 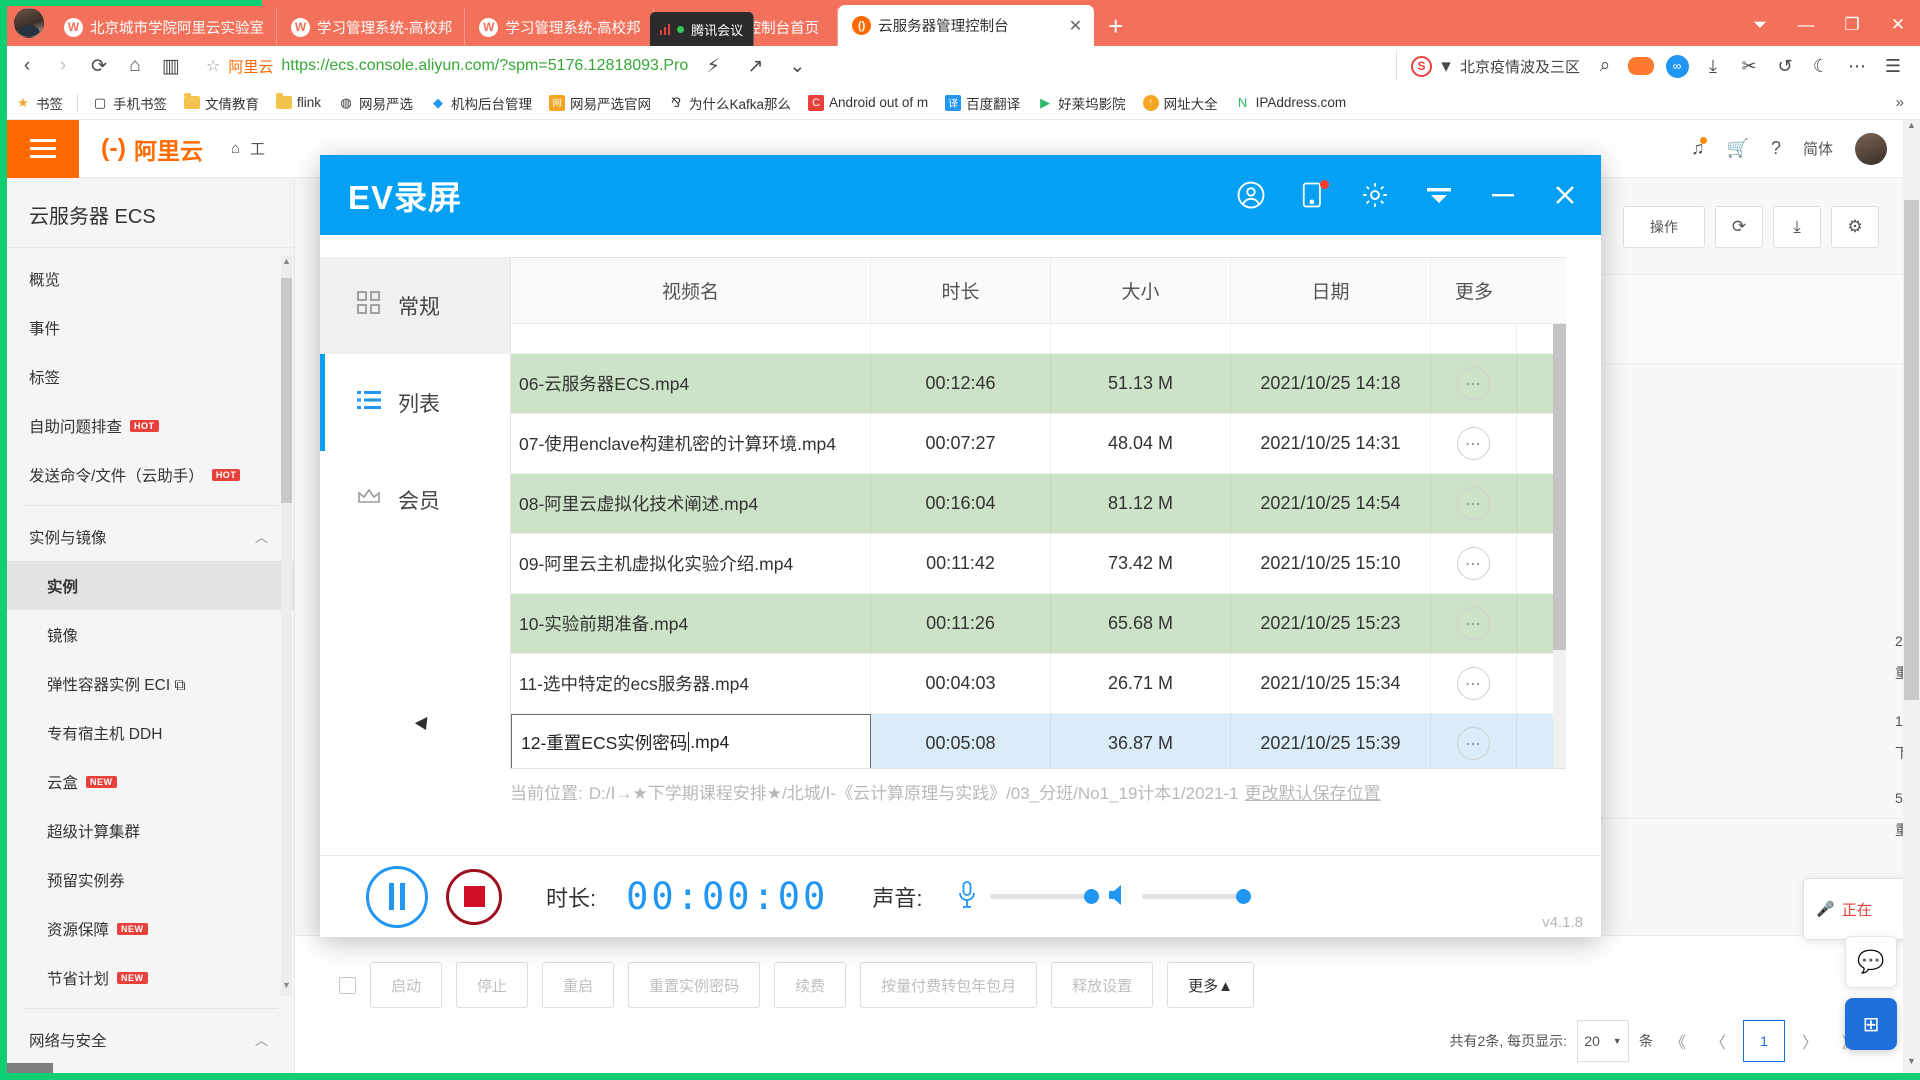 What do you see at coordinates (397, 896) in the screenshot?
I see `pause-button` at bounding box center [397, 896].